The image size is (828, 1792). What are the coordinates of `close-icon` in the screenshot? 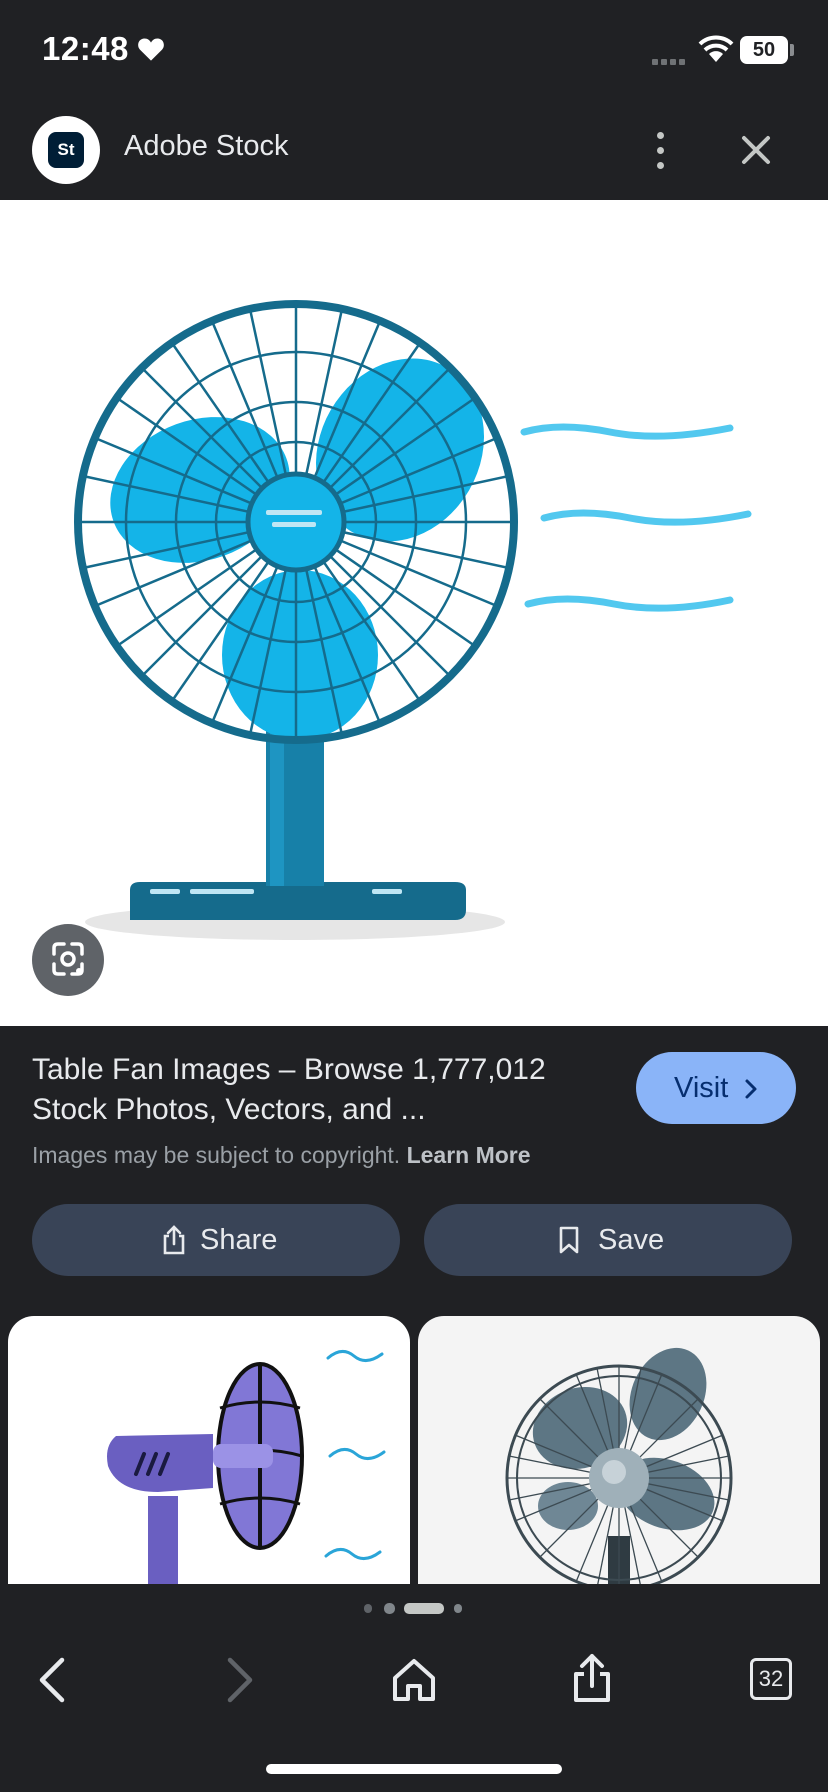 It's located at (756, 150).